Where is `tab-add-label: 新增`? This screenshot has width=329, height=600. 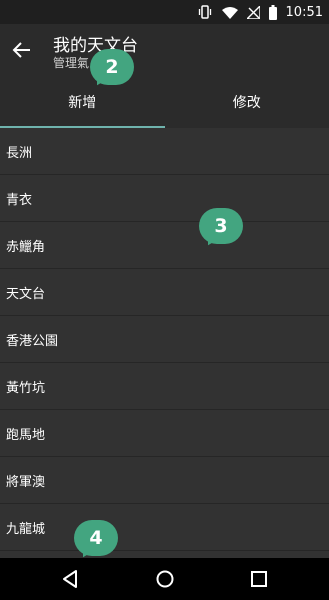
tab-add-label: 新增 is located at coordinates (82, 103).